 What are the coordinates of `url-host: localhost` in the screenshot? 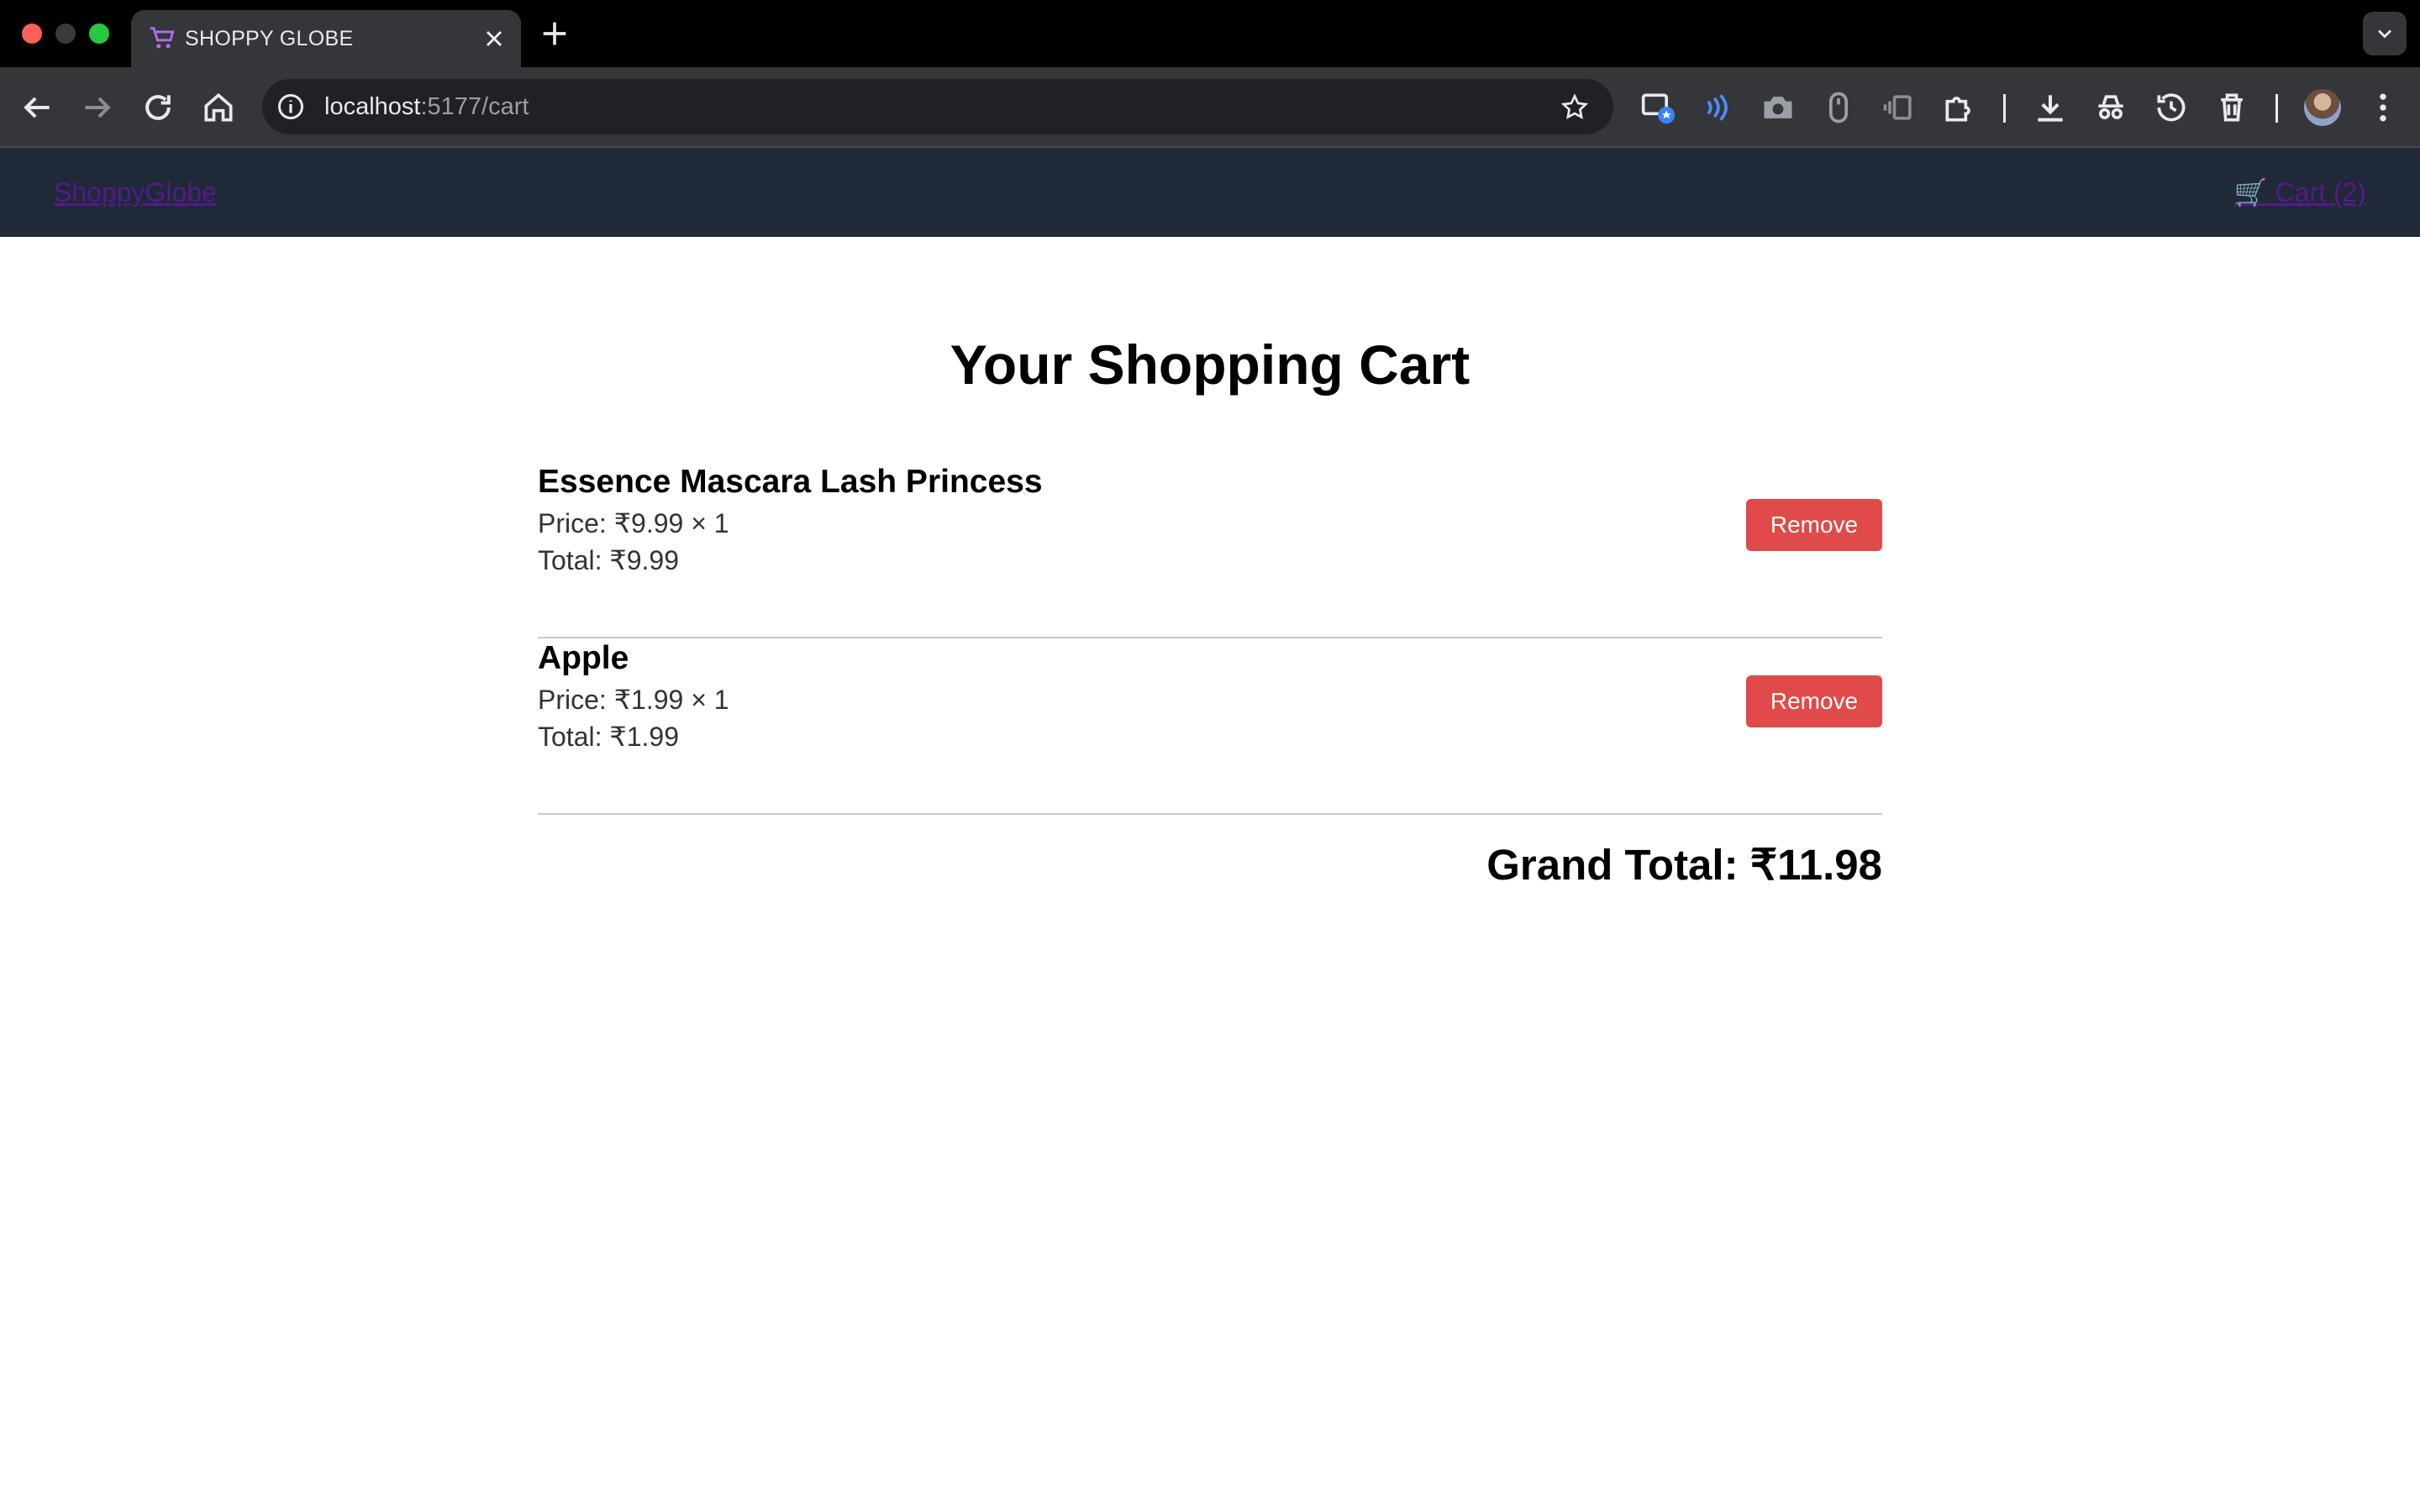 It's located at (372, 106).